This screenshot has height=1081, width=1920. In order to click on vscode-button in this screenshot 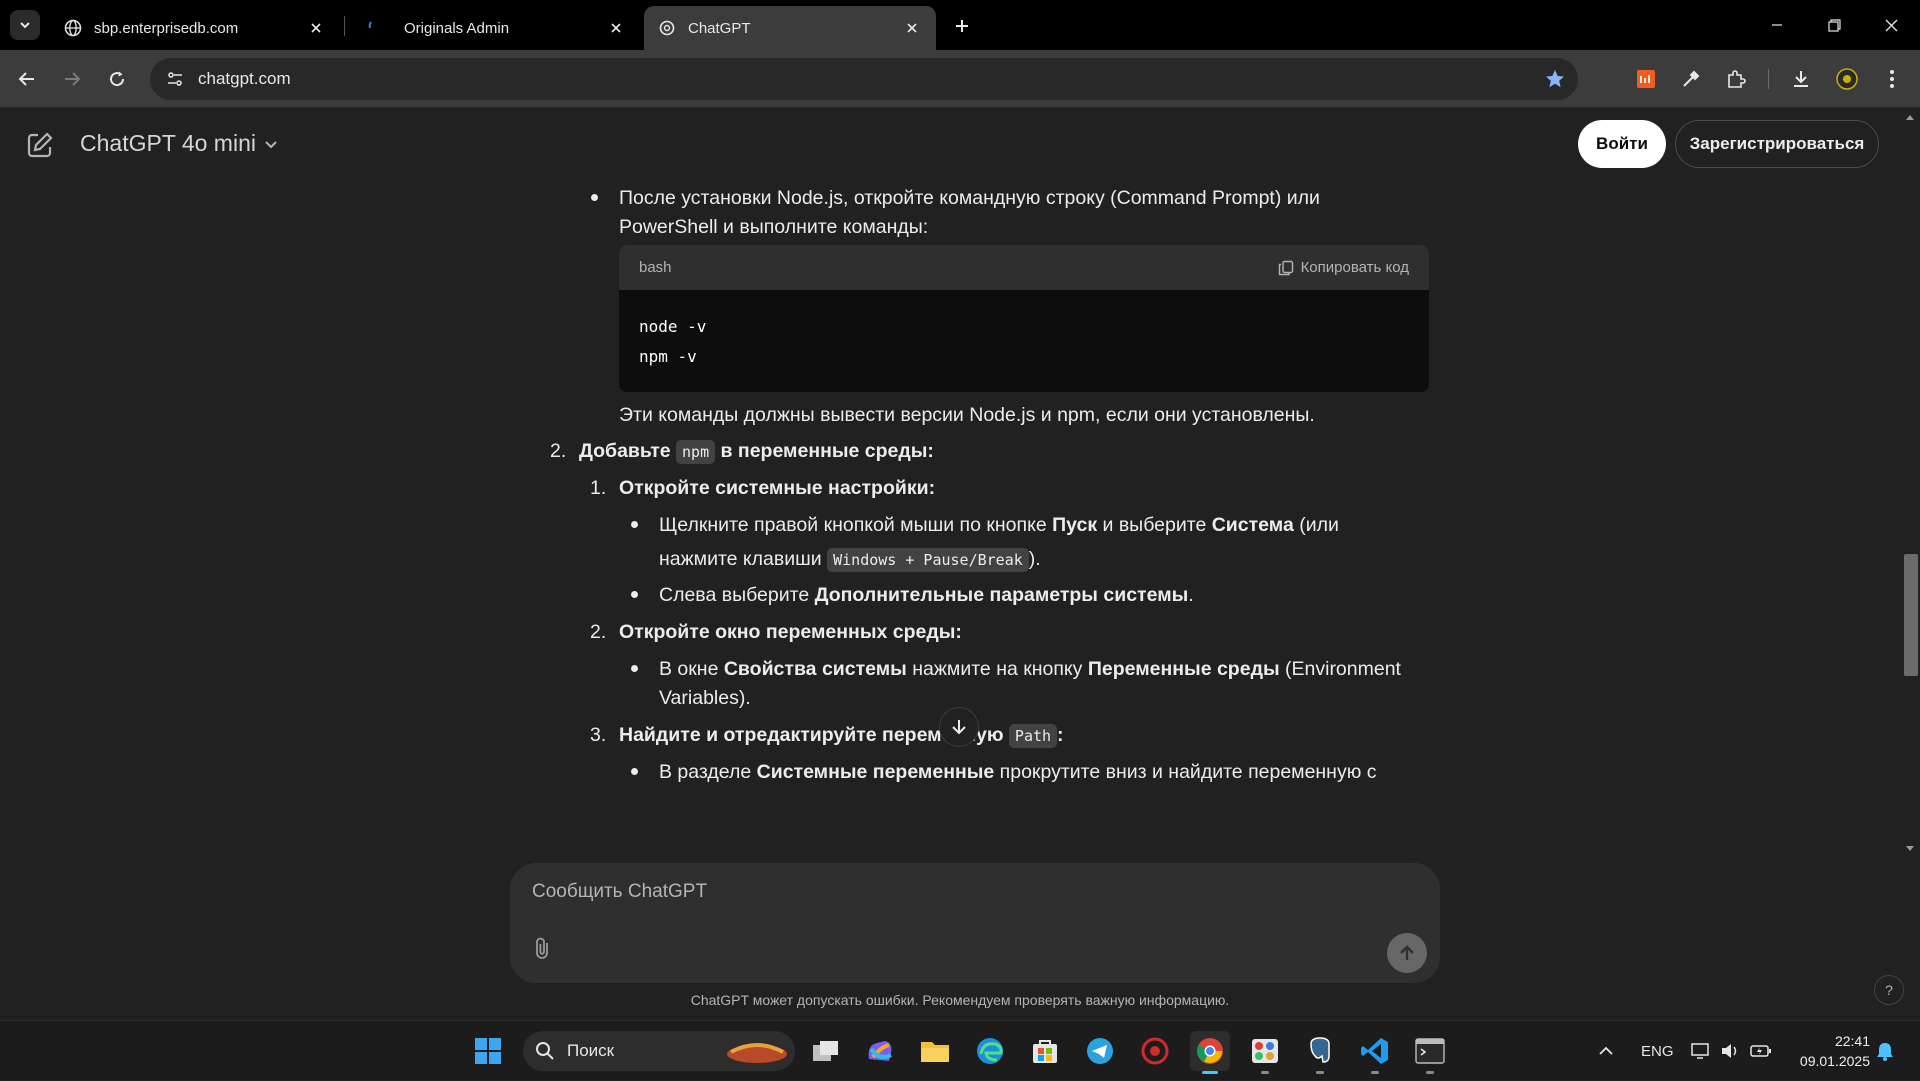, I will do `click(1375, 1052)`.